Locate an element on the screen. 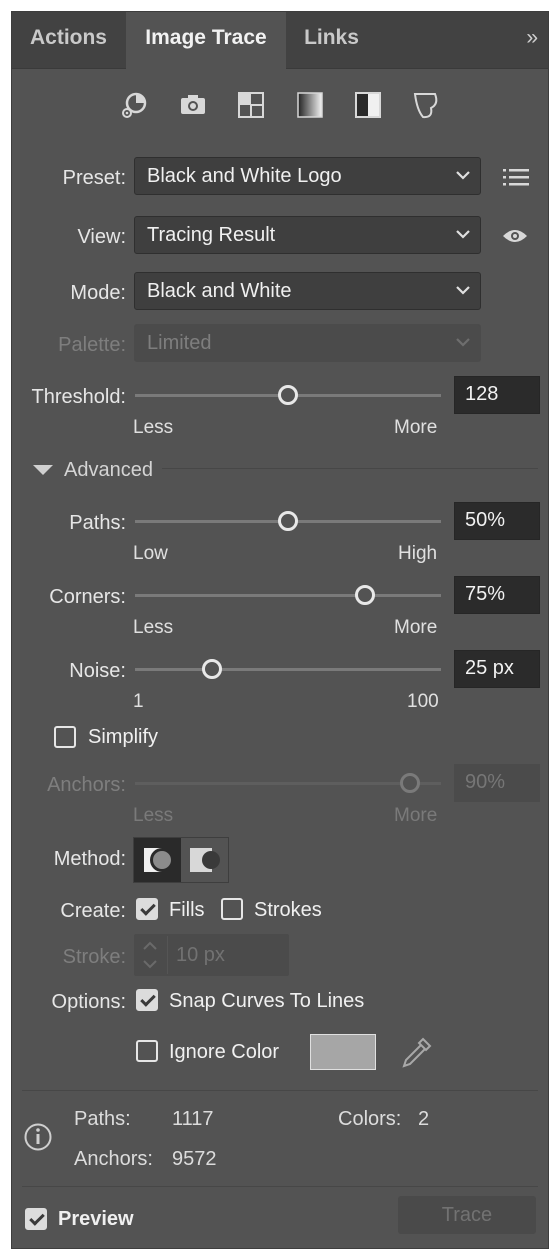  paths-max-label: High is located at coordinates (418, 553).